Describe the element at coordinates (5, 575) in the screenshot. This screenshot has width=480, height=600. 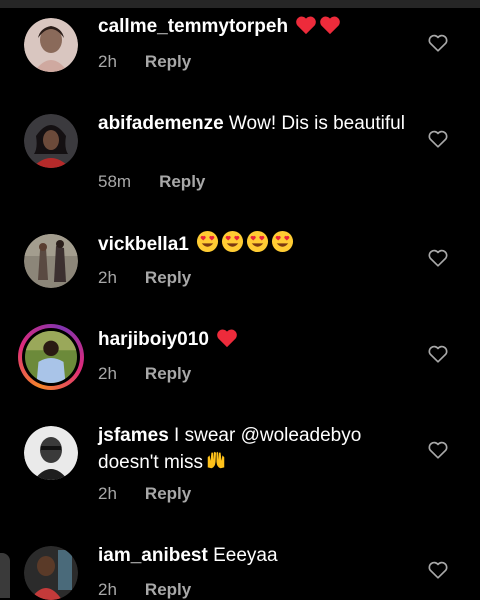
I see `scroll-edge-handle` at that location.